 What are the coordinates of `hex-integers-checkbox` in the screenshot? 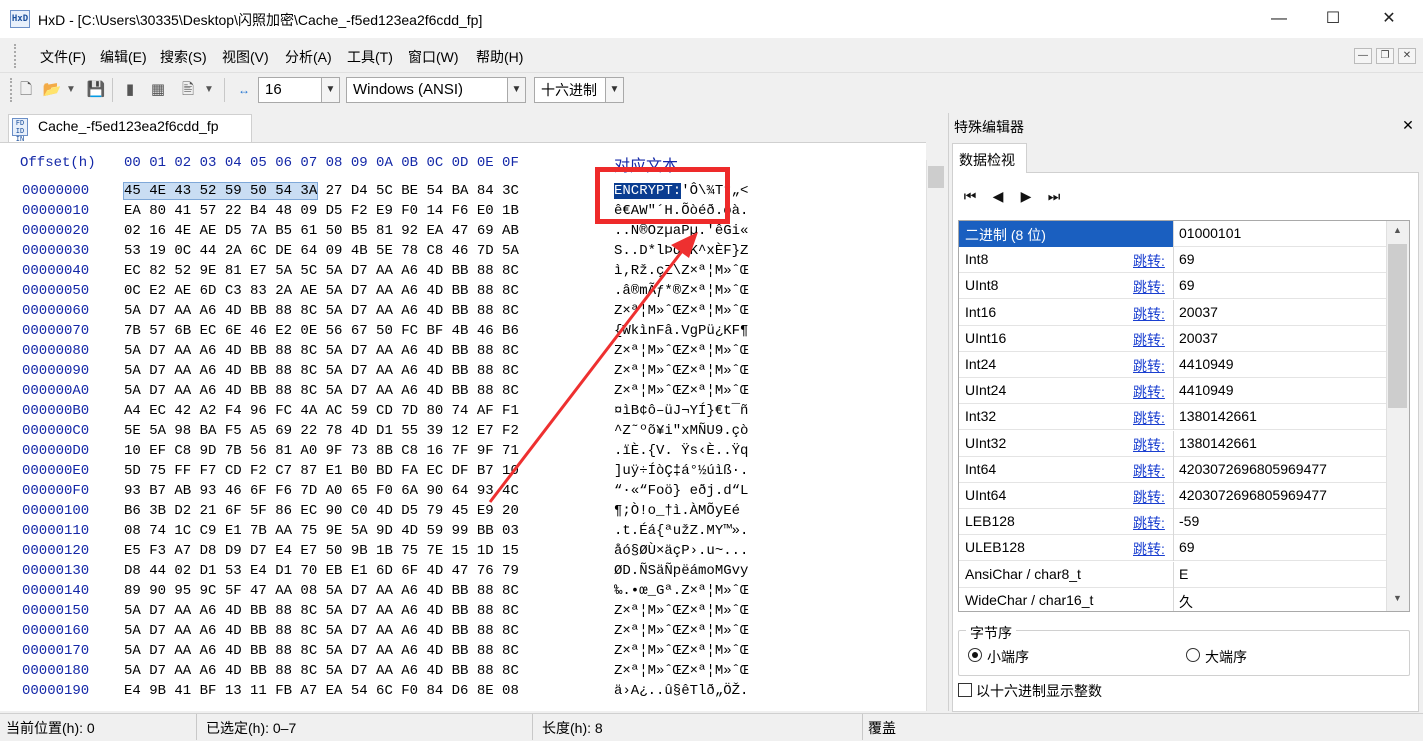 It's located at (965, 690).